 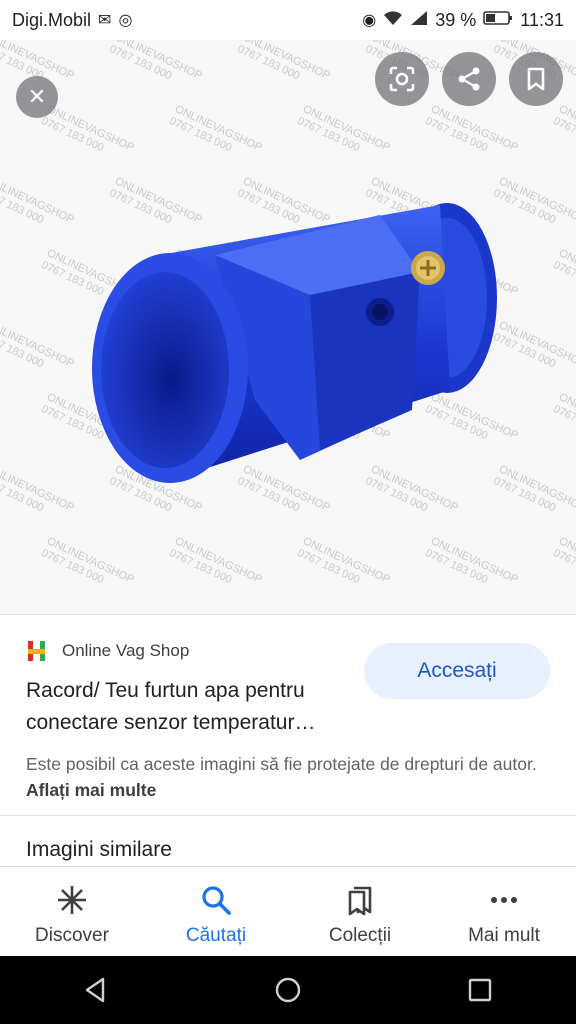 What do you see at coordinates (542, 19) in the screenshot?
I see `clock: 11:31` at bounding box center [542, 19].